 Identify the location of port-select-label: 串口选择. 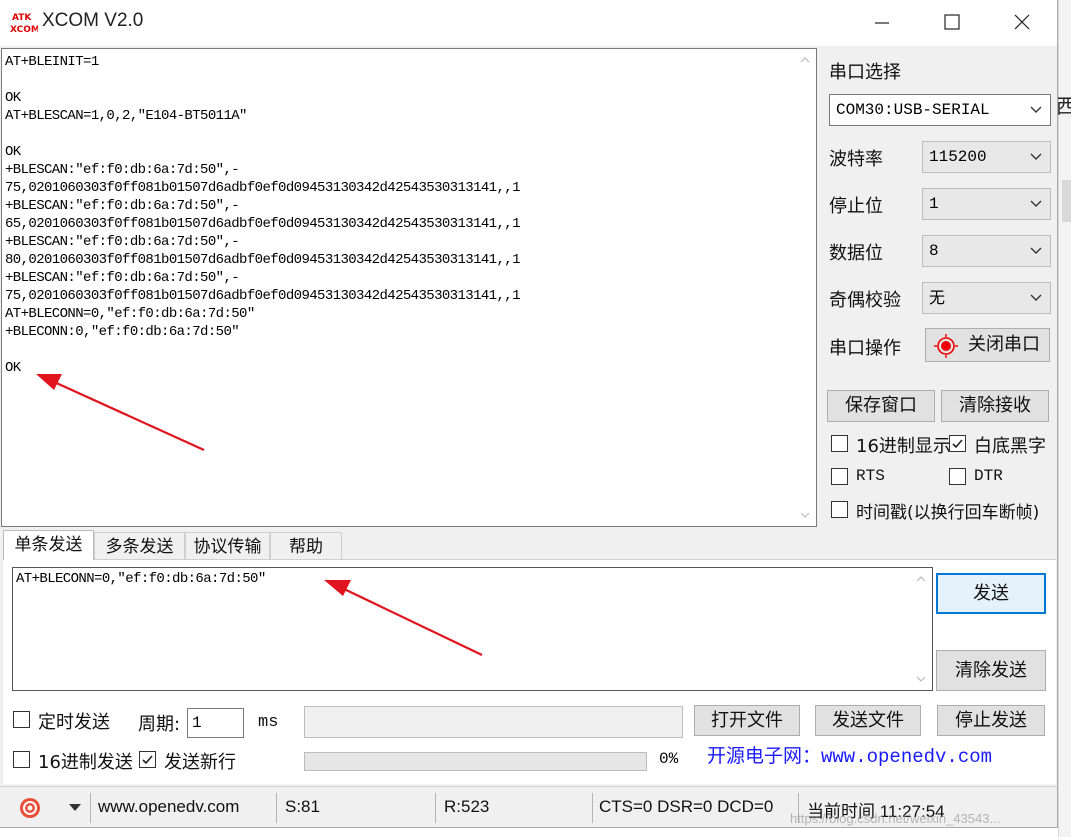
(865, 72).